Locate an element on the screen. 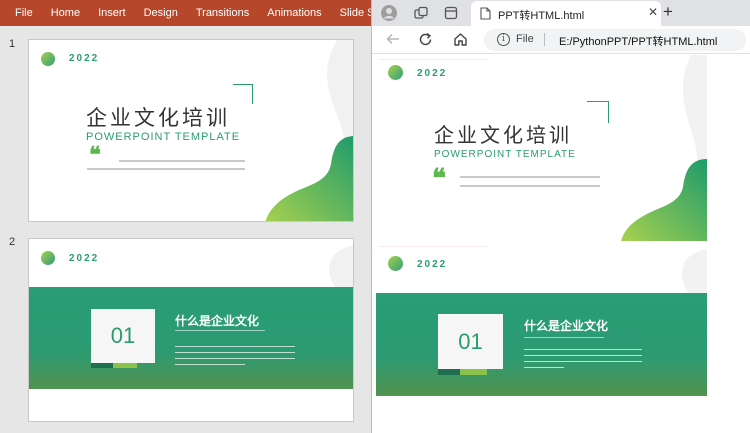  tab-bar: PPT转HTML.html ✕ + is located at coordinates (561, 13).